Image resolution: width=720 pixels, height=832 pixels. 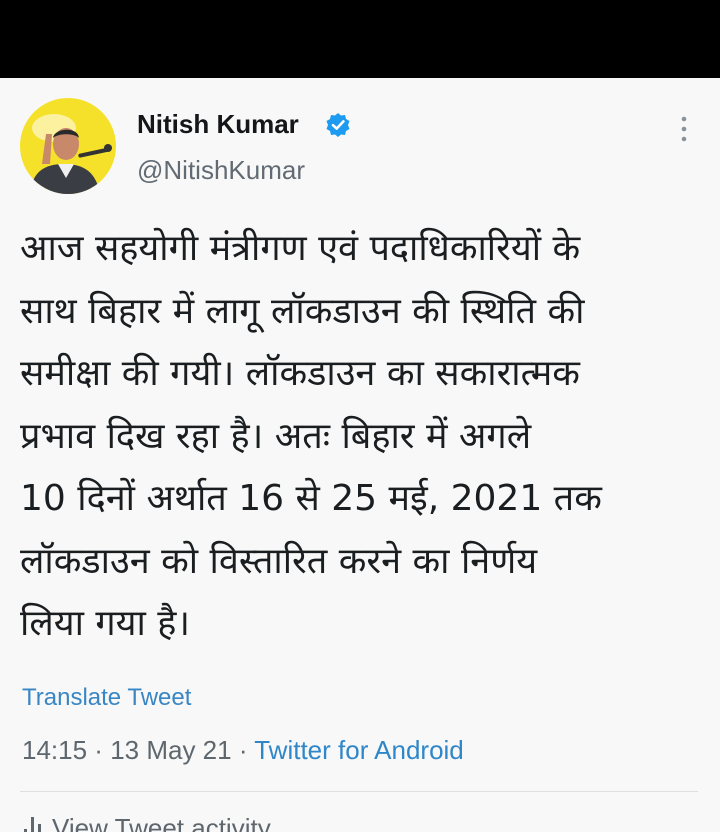 What do you see at coordinates (105, 623) in the screenshot?
I see `tweet-text-line: लिया गया है।` at bounding box center [105, 623].